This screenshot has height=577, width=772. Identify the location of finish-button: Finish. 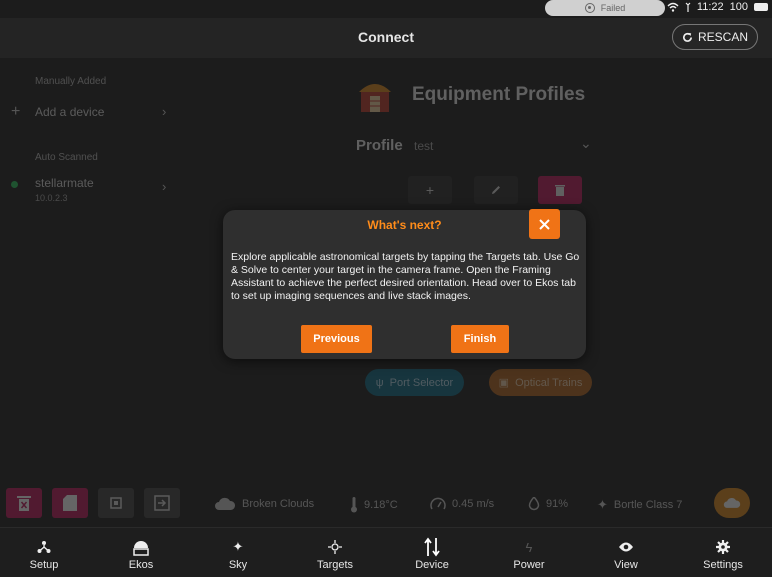
(480, 339).